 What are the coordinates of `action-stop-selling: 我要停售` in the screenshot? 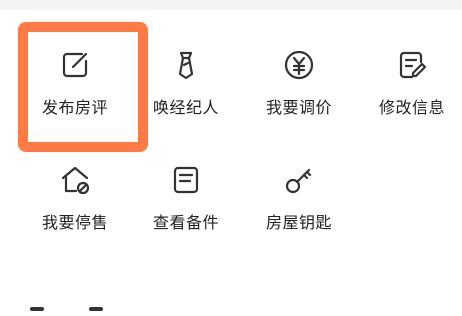 It's located at (75, 211).